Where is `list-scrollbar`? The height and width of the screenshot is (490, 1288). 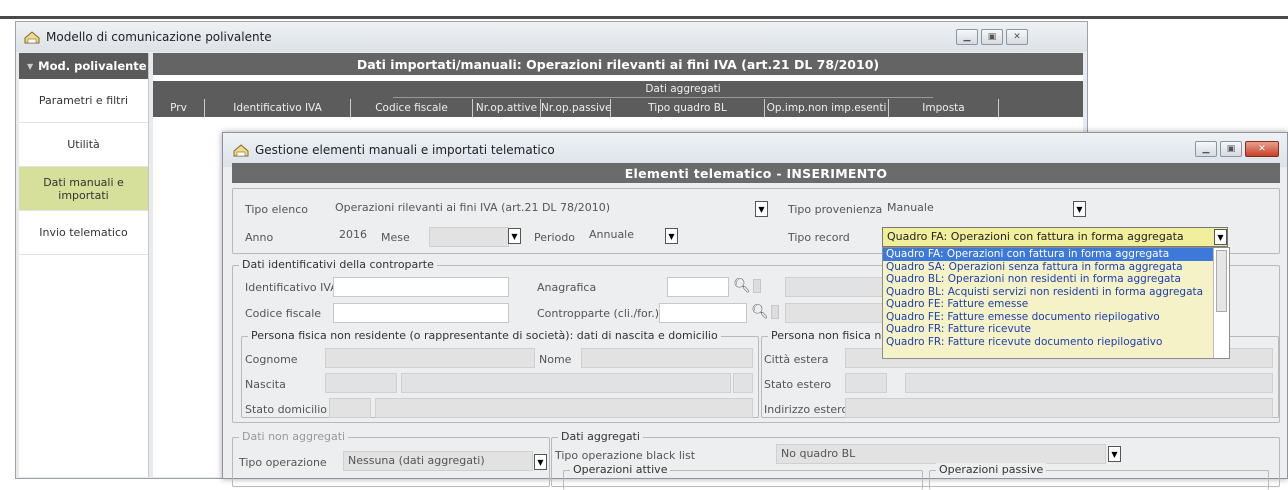 list-scrollbar is located at coordinates (1221, 303).